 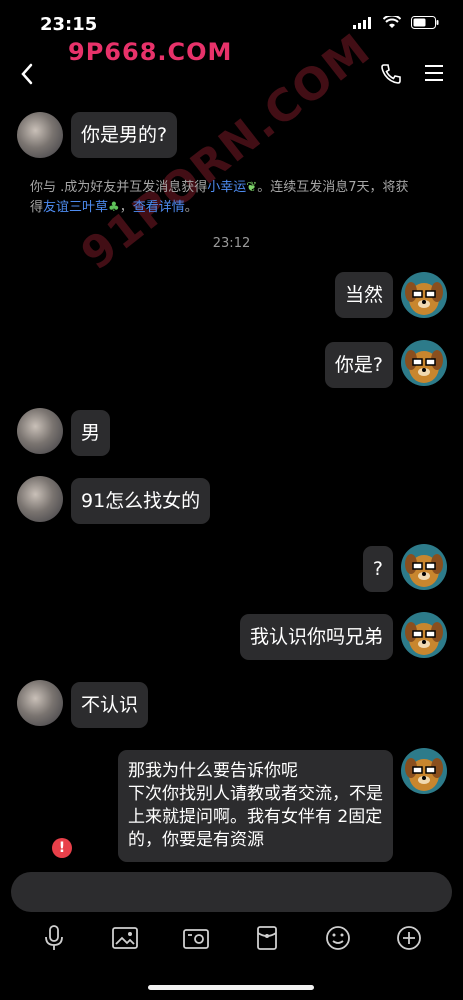 What do you see at coordinates (362, 22) in the screenshot?
I see `signal-icon` at bounding box center [362, 22].